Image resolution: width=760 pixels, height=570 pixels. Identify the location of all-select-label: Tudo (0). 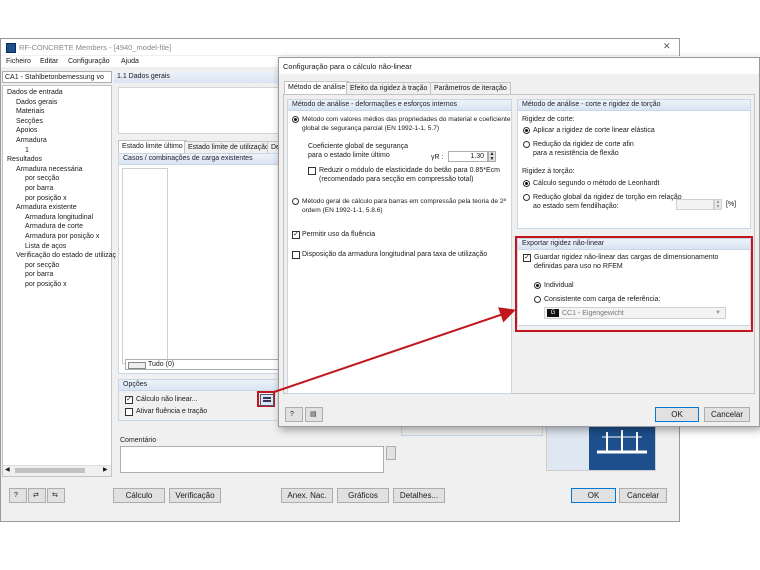
(161, 364).